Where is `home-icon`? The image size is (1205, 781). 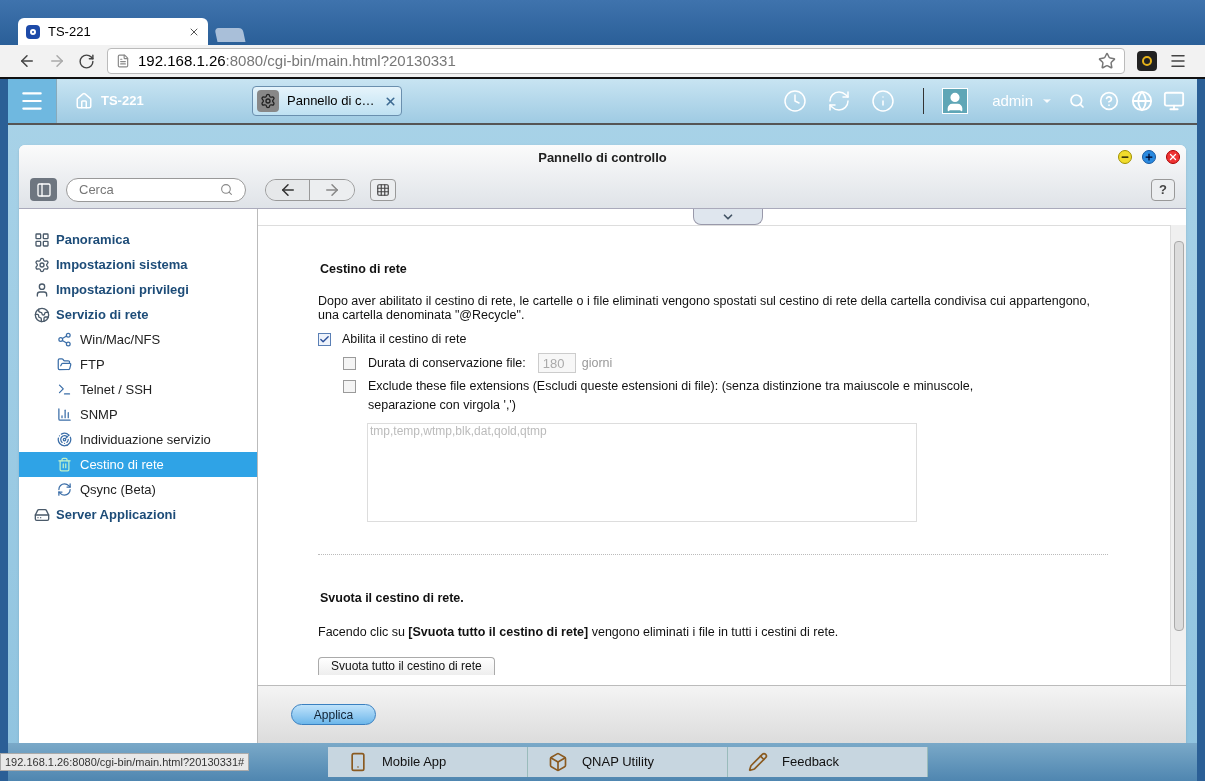 home-icon is located at coordinates (84, 101).